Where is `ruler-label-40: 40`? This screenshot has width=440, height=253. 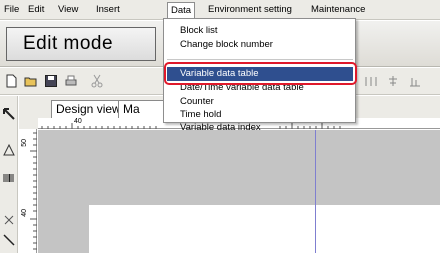 ruler-label-40: 40 is located at coordinates (78, 121).